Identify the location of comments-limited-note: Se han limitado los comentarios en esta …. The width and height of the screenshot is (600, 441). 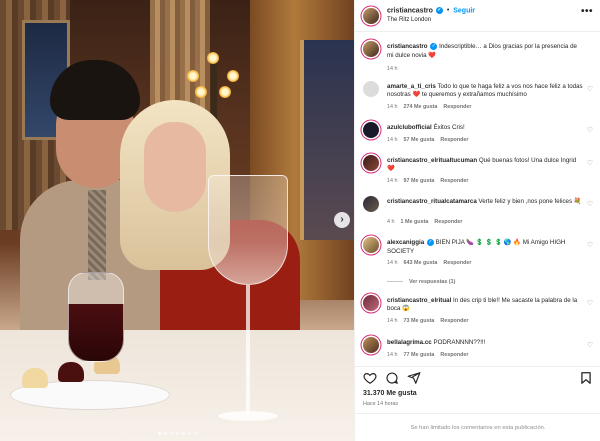
(477, 427).